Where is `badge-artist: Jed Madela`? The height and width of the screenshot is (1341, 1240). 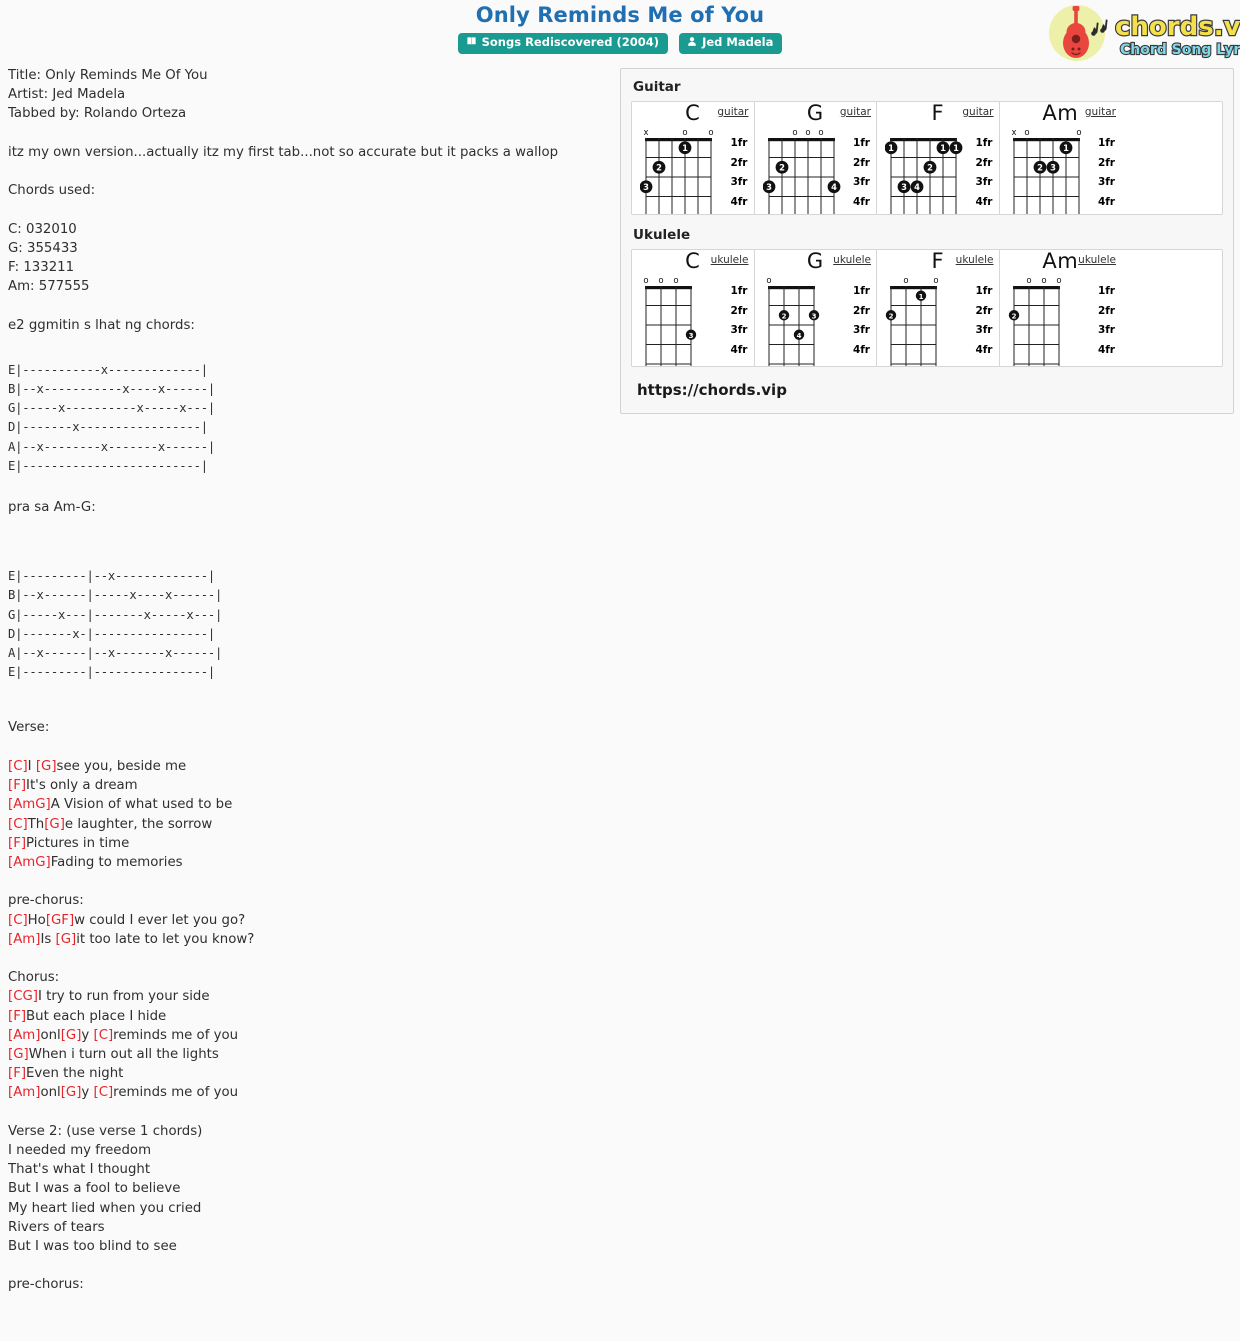
badge-artist: Jed Madela is located at coordinates (731, 43).